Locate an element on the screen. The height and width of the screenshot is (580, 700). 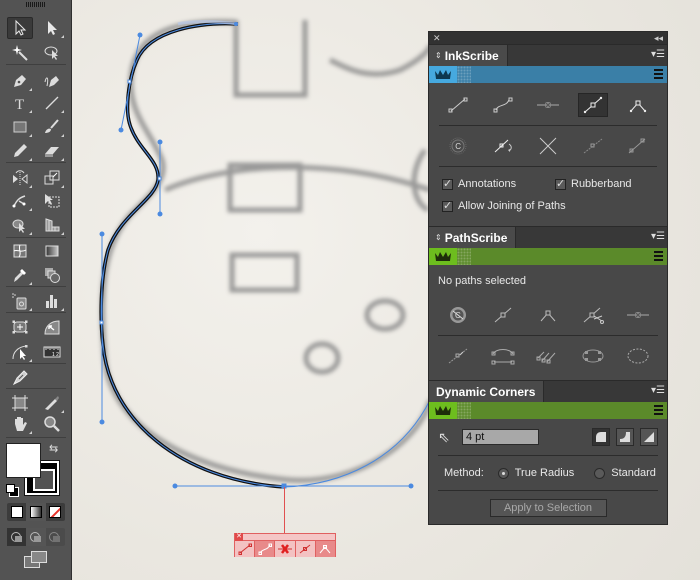
cross-button is located at coordinates (548, 146).